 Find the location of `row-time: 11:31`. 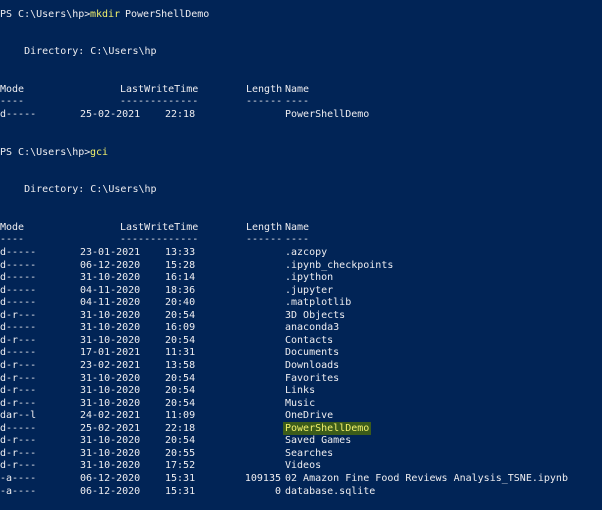

row-time: 11:31 is located at coordinates (180, 353).